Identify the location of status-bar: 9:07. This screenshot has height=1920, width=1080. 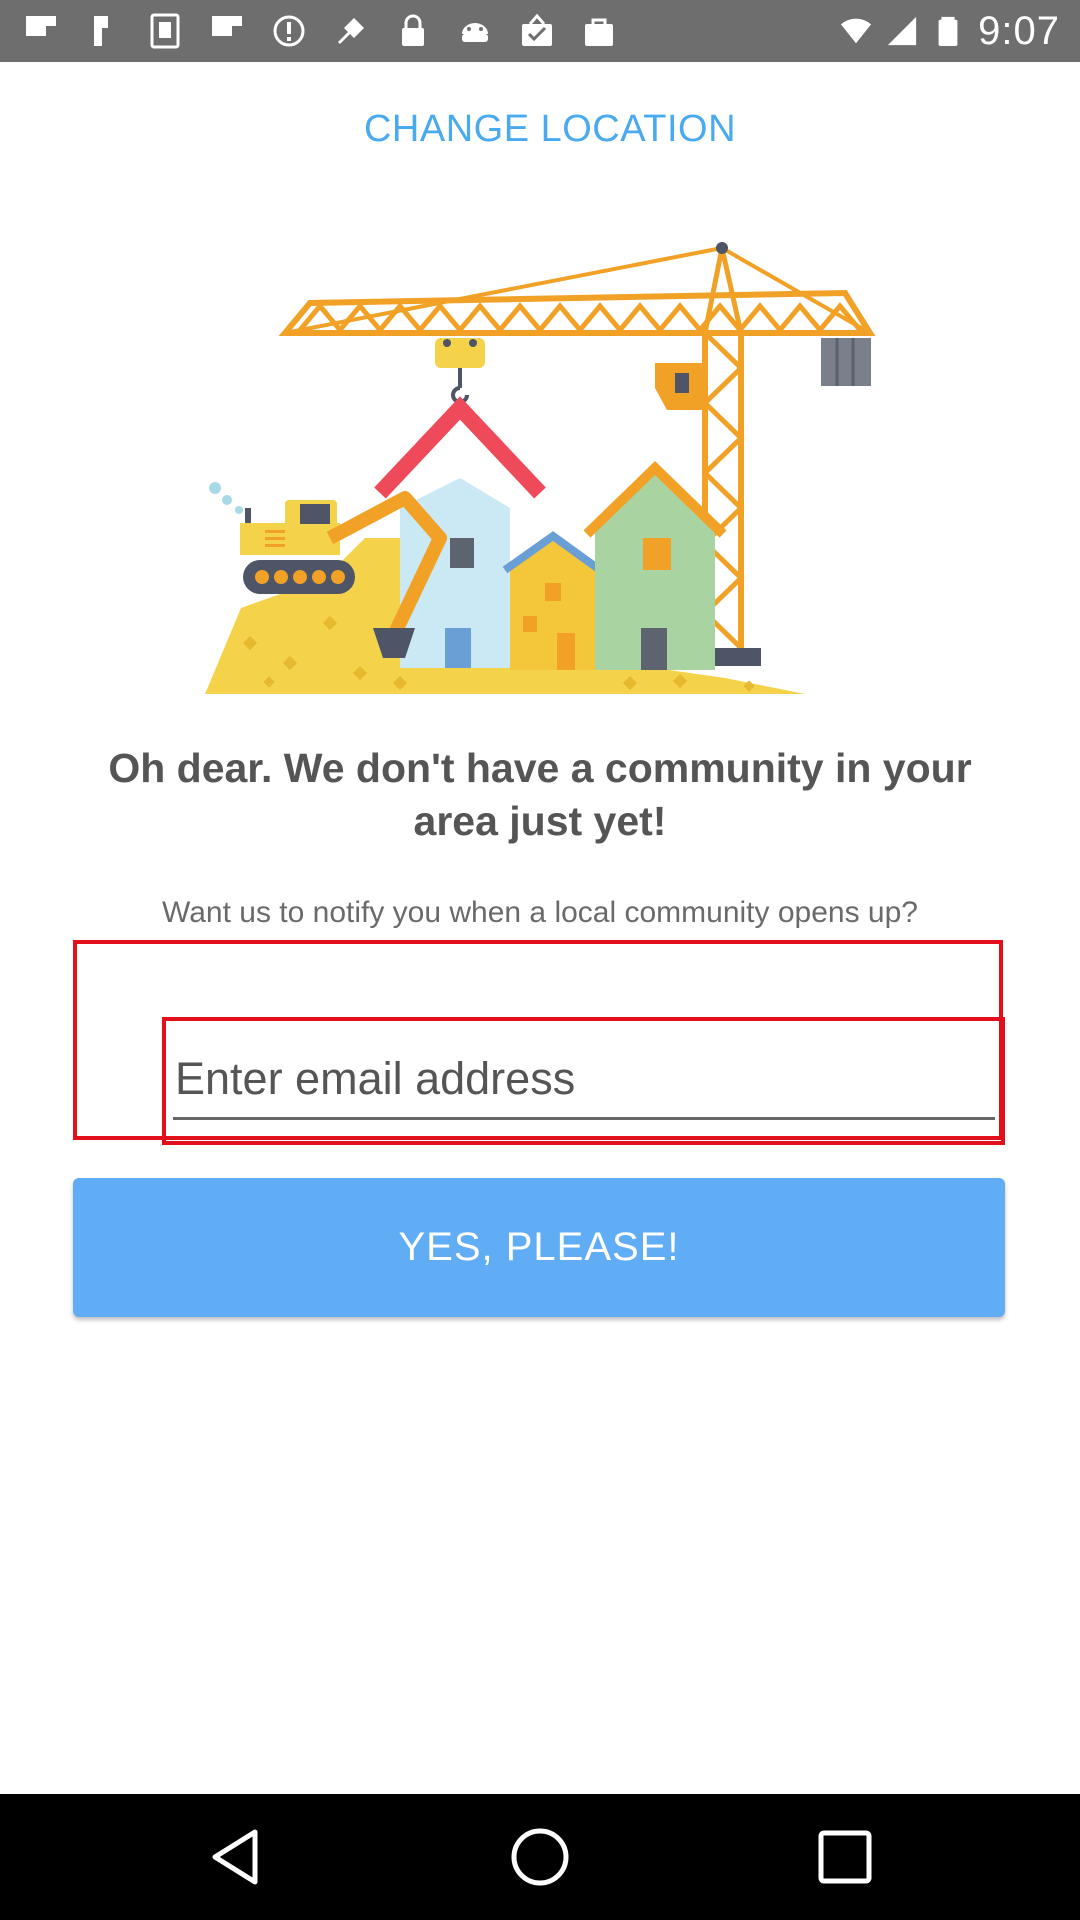
(540, 31).